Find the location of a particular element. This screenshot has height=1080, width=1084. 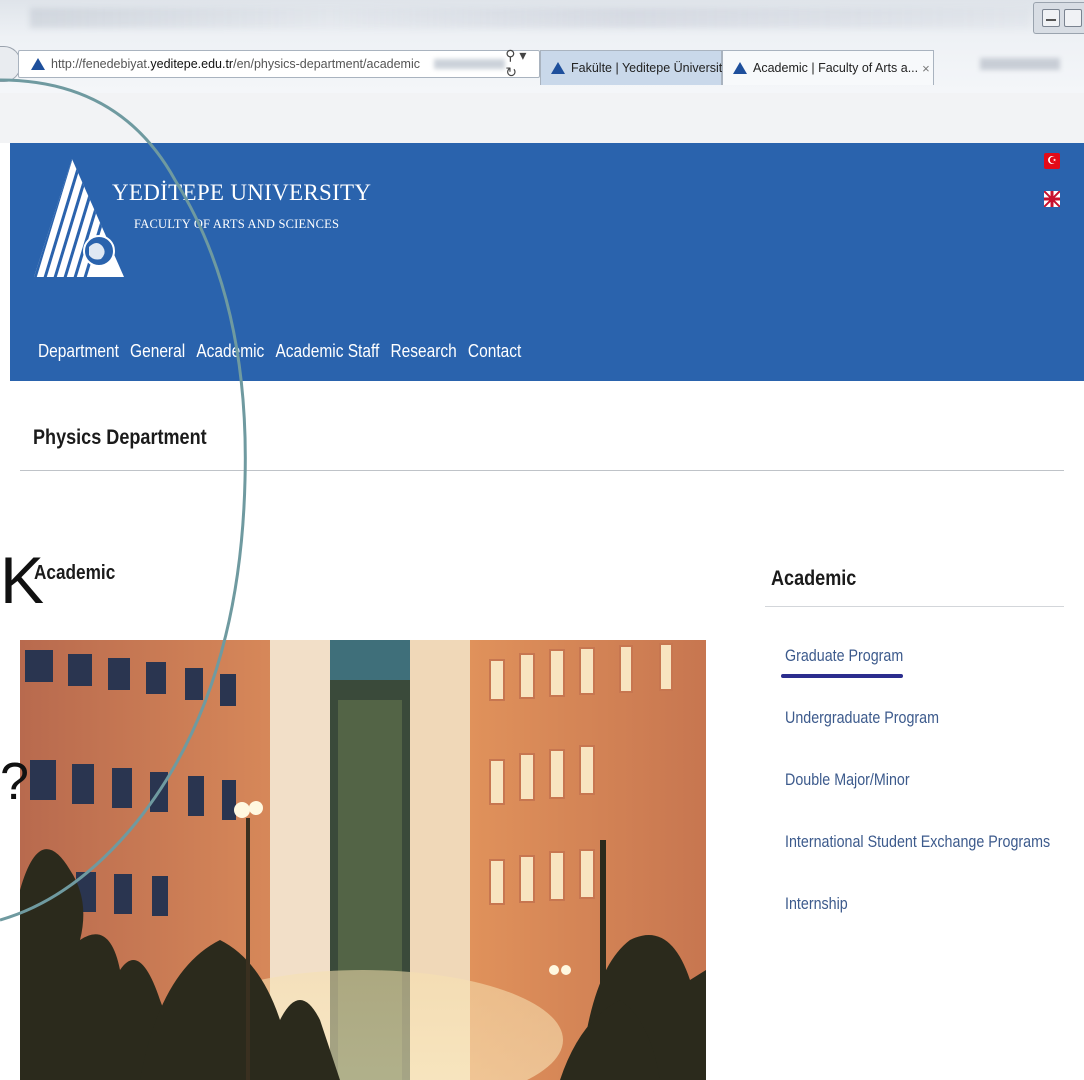

content-title: Academic is located at coordinates (75, 573).